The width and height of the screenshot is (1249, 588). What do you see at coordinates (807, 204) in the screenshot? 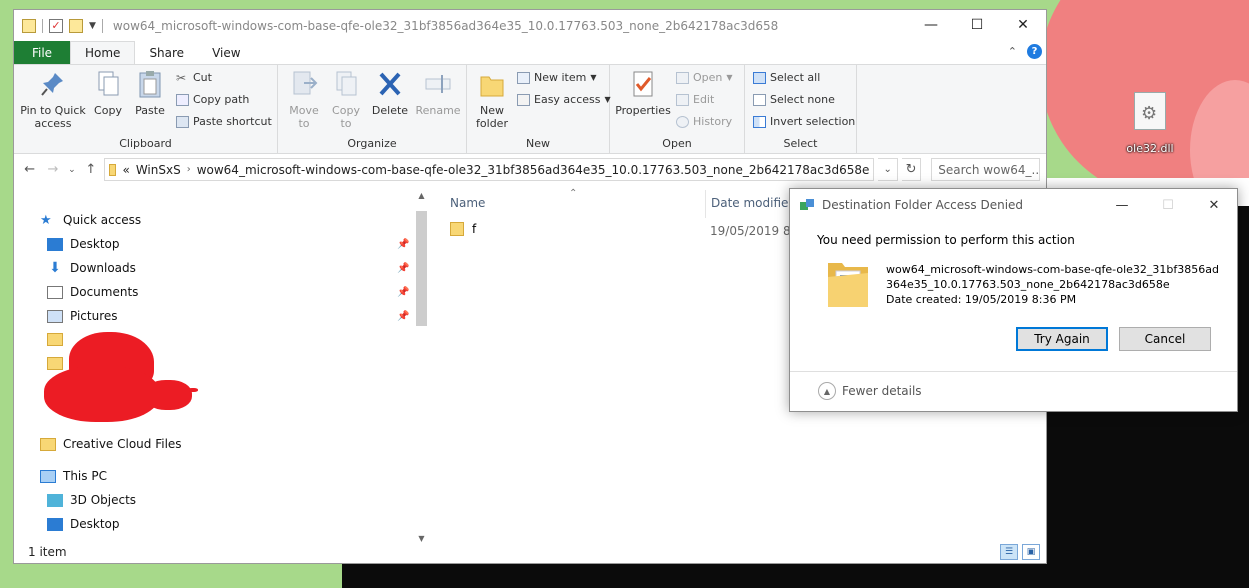
I see `file-transfer-icon` at bounding box center [807, 204].